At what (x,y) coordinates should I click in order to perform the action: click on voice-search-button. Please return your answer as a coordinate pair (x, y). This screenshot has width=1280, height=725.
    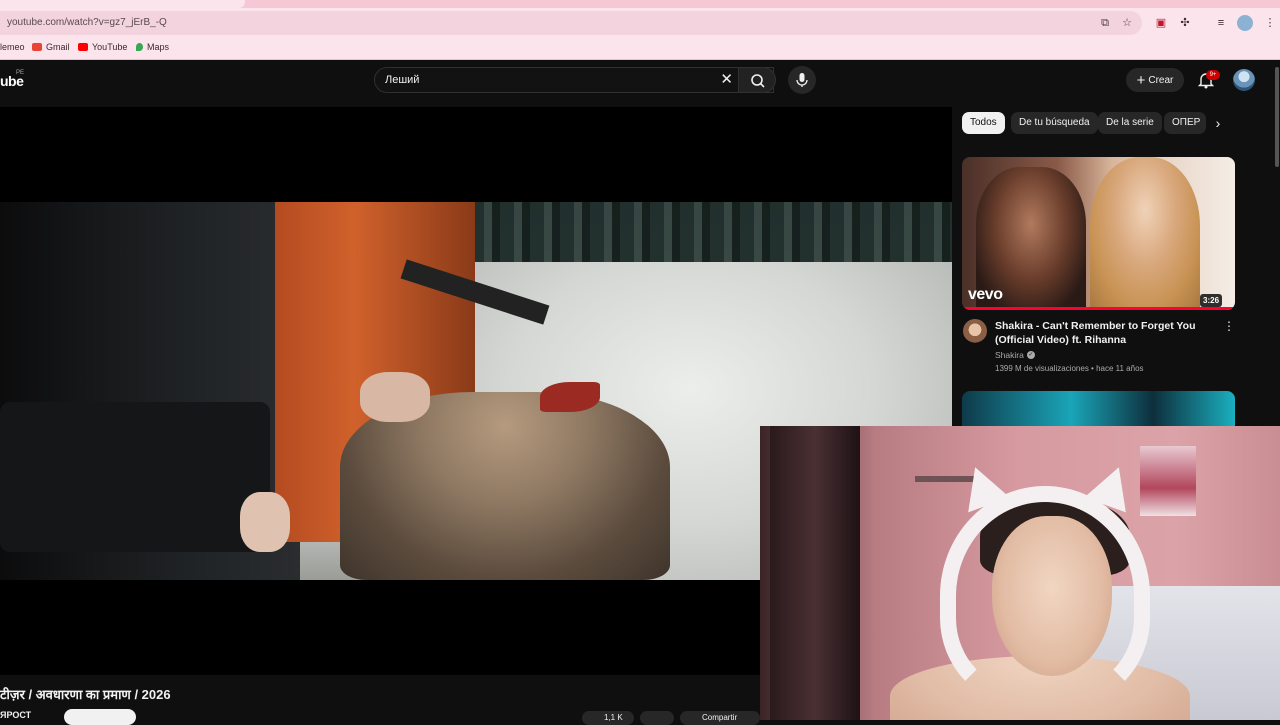
    Looking at the image, I should click on (802, 80).